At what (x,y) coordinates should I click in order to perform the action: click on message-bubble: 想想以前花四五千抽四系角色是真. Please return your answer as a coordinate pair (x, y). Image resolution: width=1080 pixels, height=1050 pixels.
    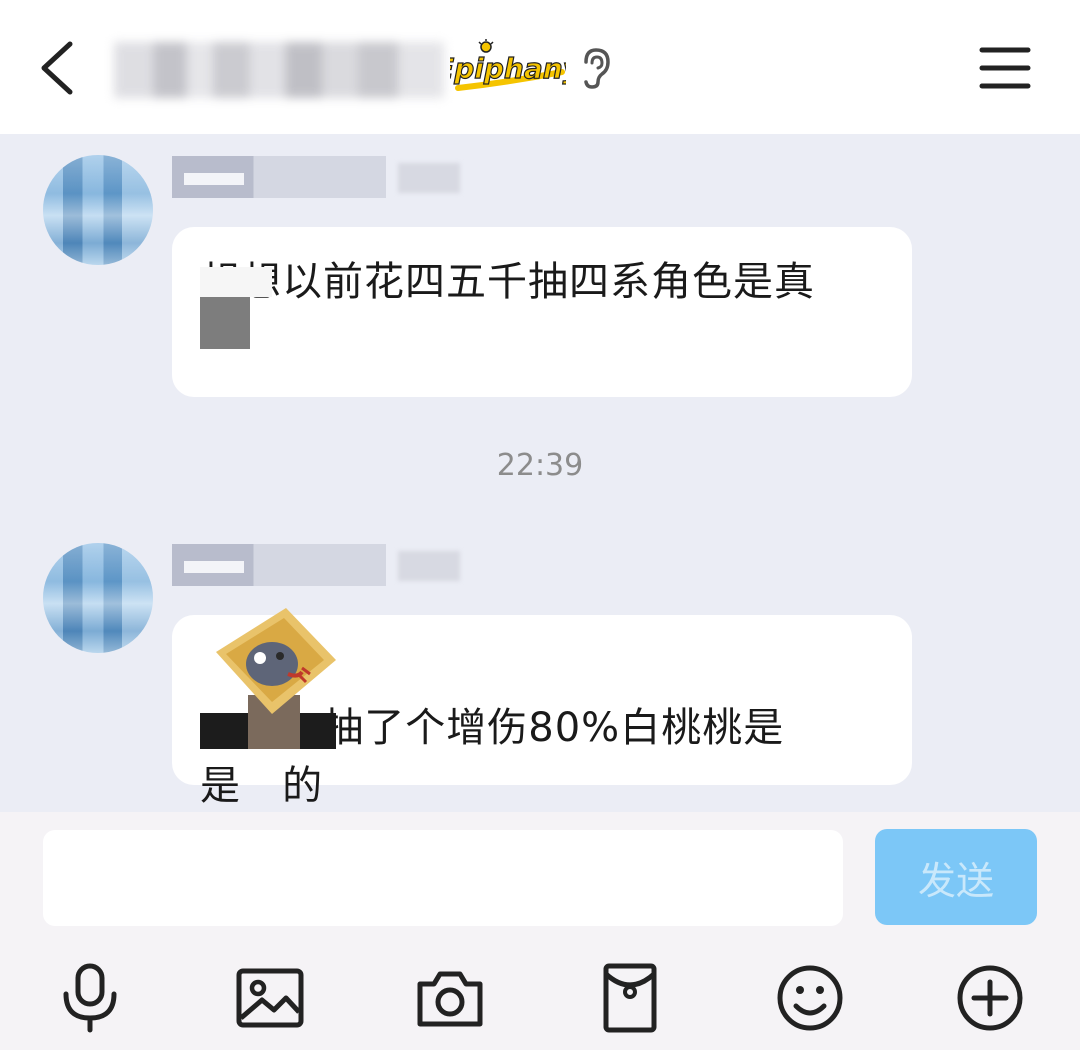
    Looking at the image, I should click on (542, 312).